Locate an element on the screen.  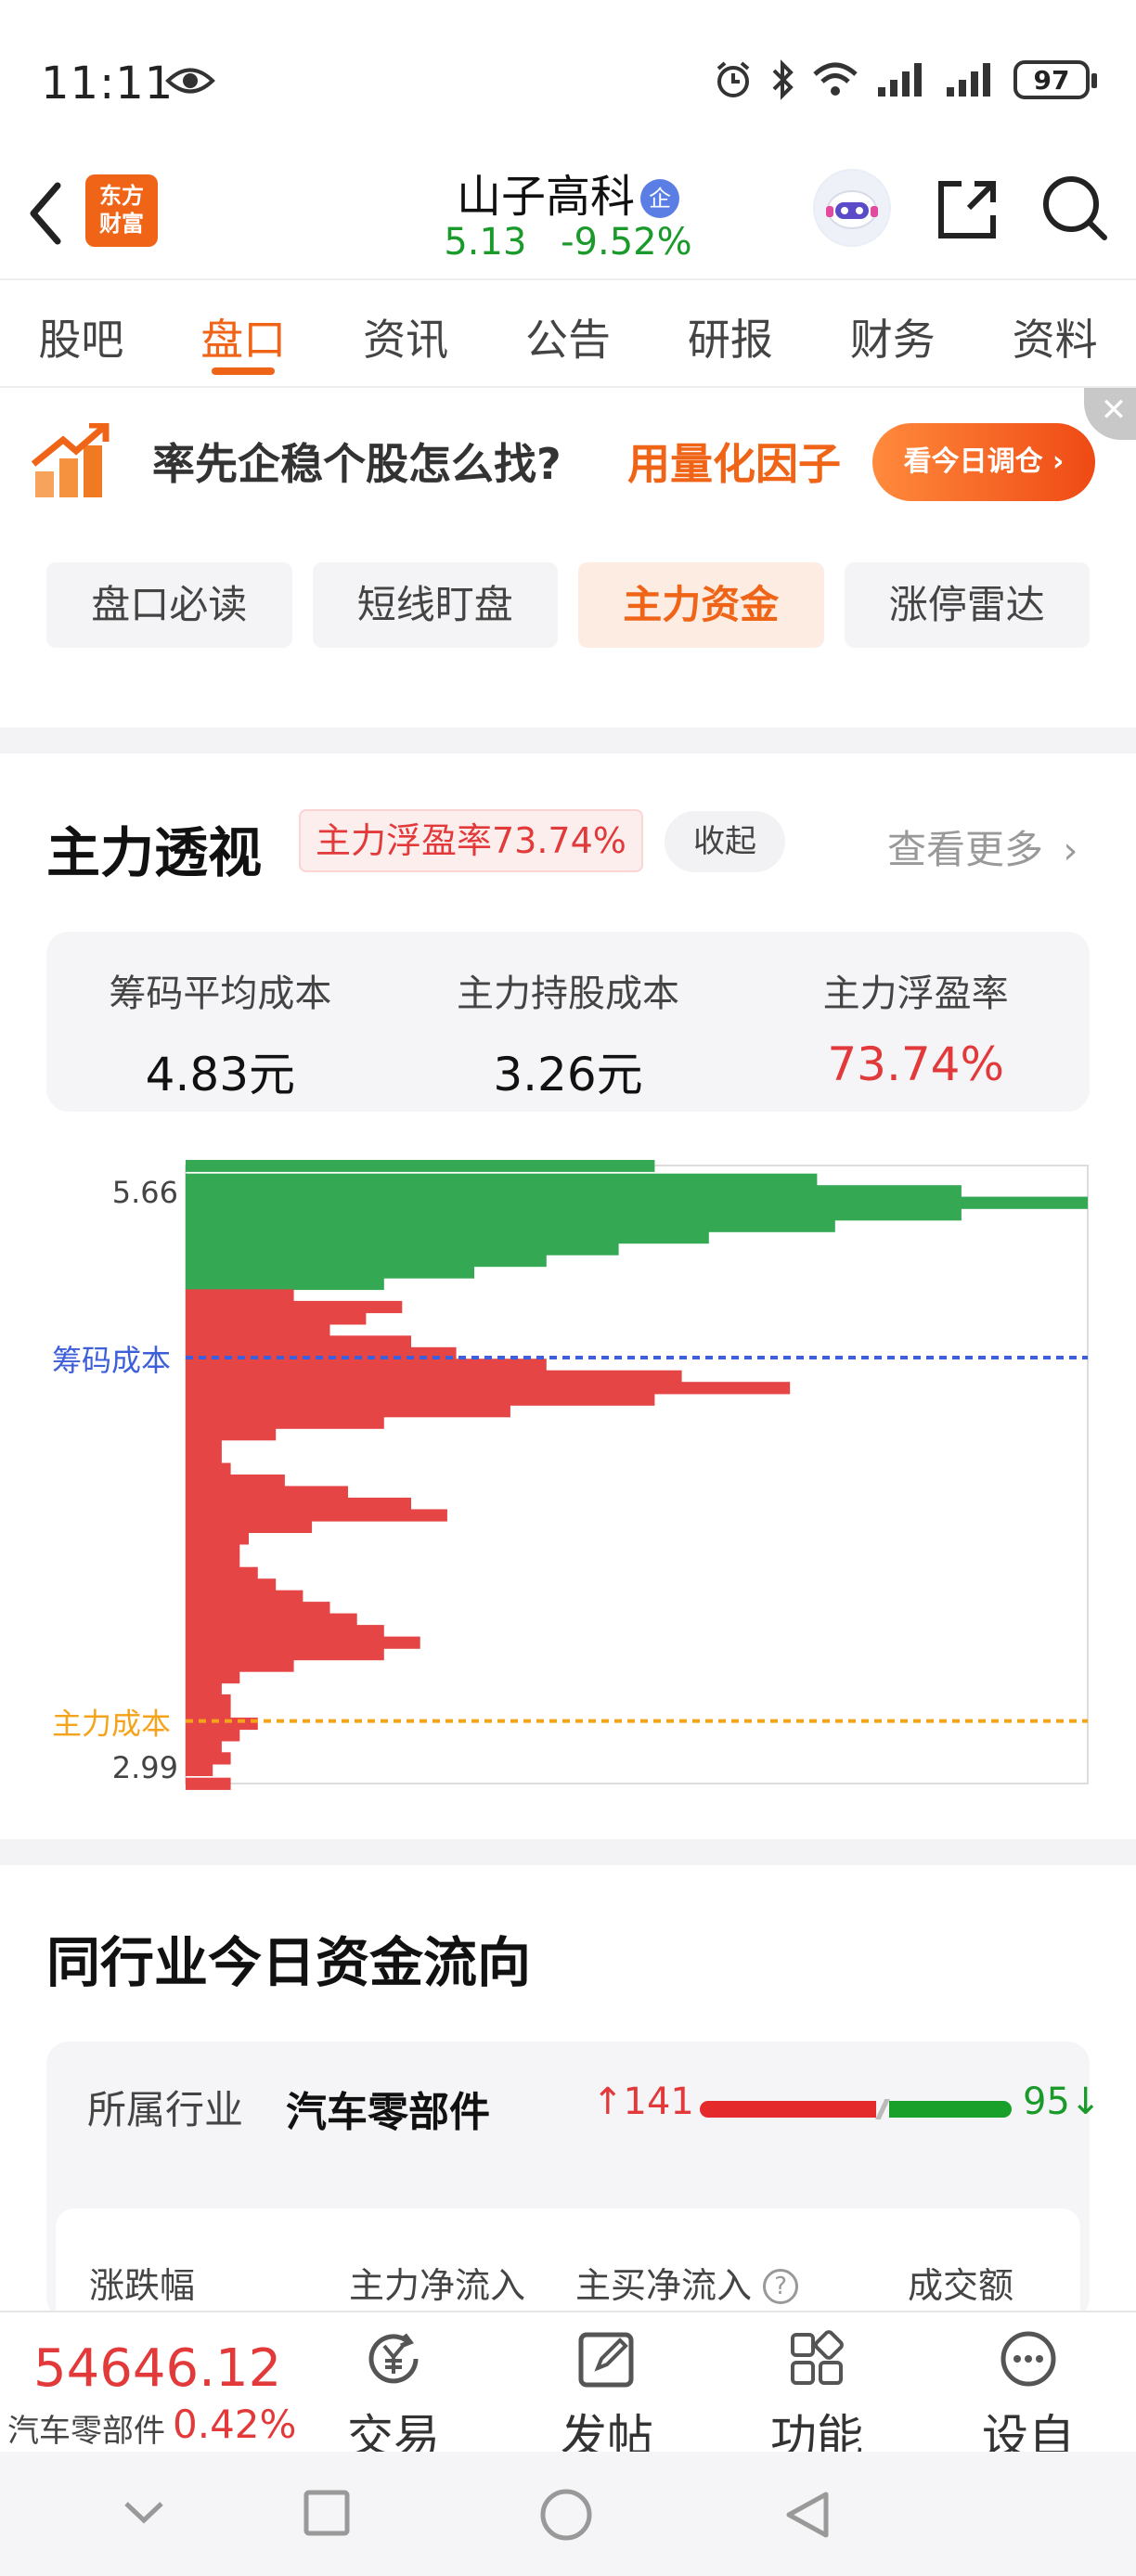
stock-change: -9.52% is located at coordinates (626, 242).